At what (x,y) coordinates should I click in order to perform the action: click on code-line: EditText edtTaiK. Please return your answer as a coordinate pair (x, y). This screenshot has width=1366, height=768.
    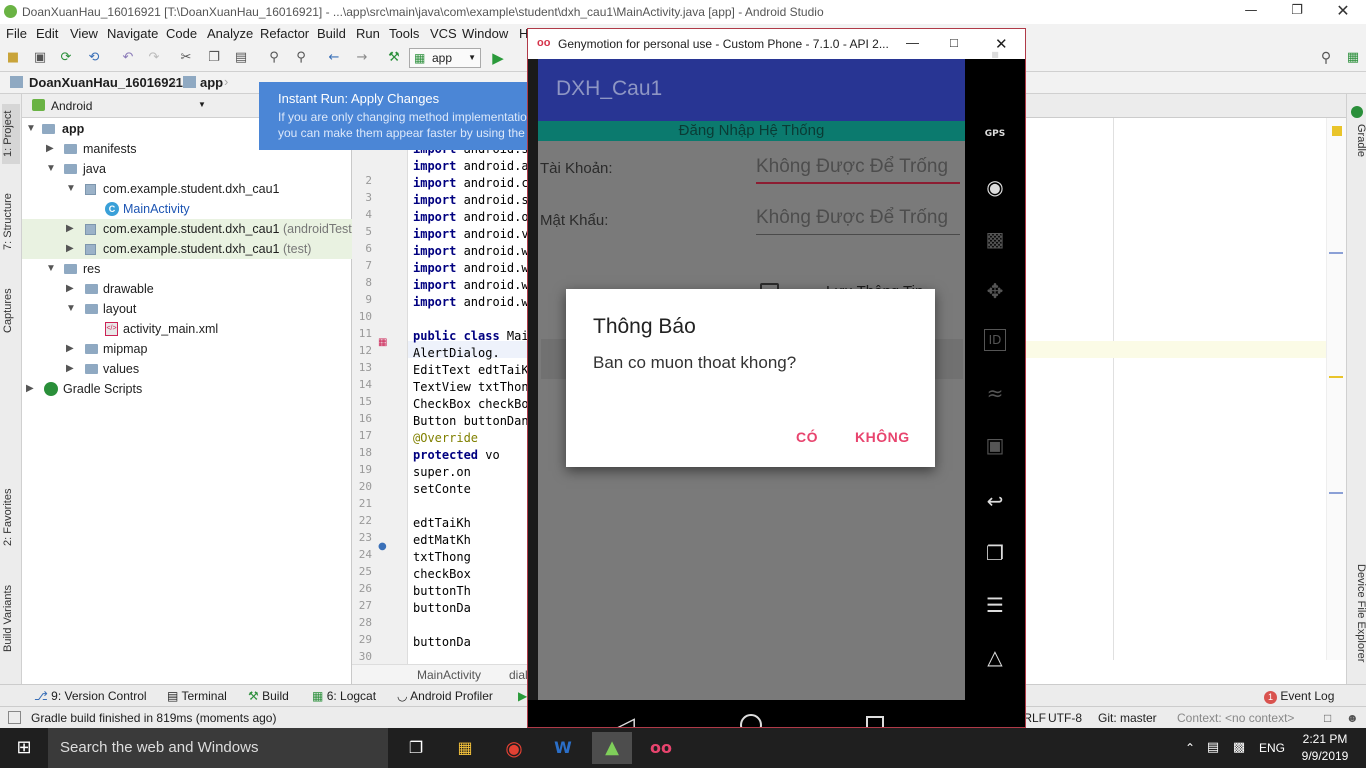
    Looking at the image, I should click on (471, 370).